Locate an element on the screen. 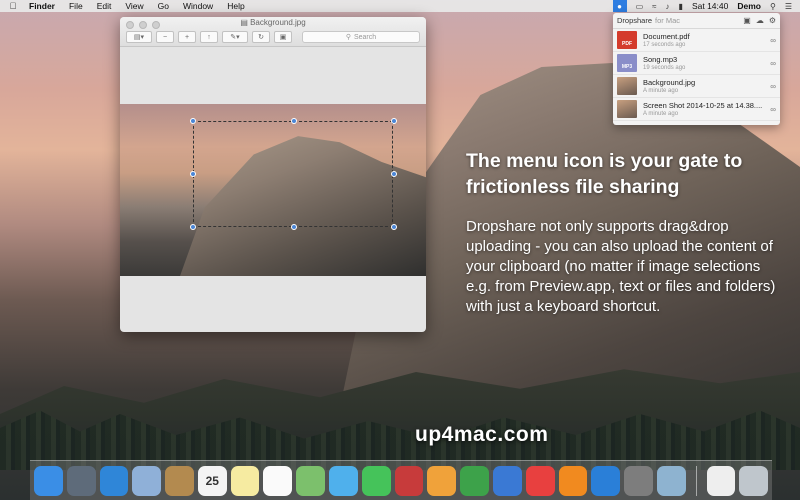  menubar-status-area: ● ▭ ≈ ♪ ▮ Sat 14:40 Demo ⚲ ☰ is located at coordinates (702, 6).